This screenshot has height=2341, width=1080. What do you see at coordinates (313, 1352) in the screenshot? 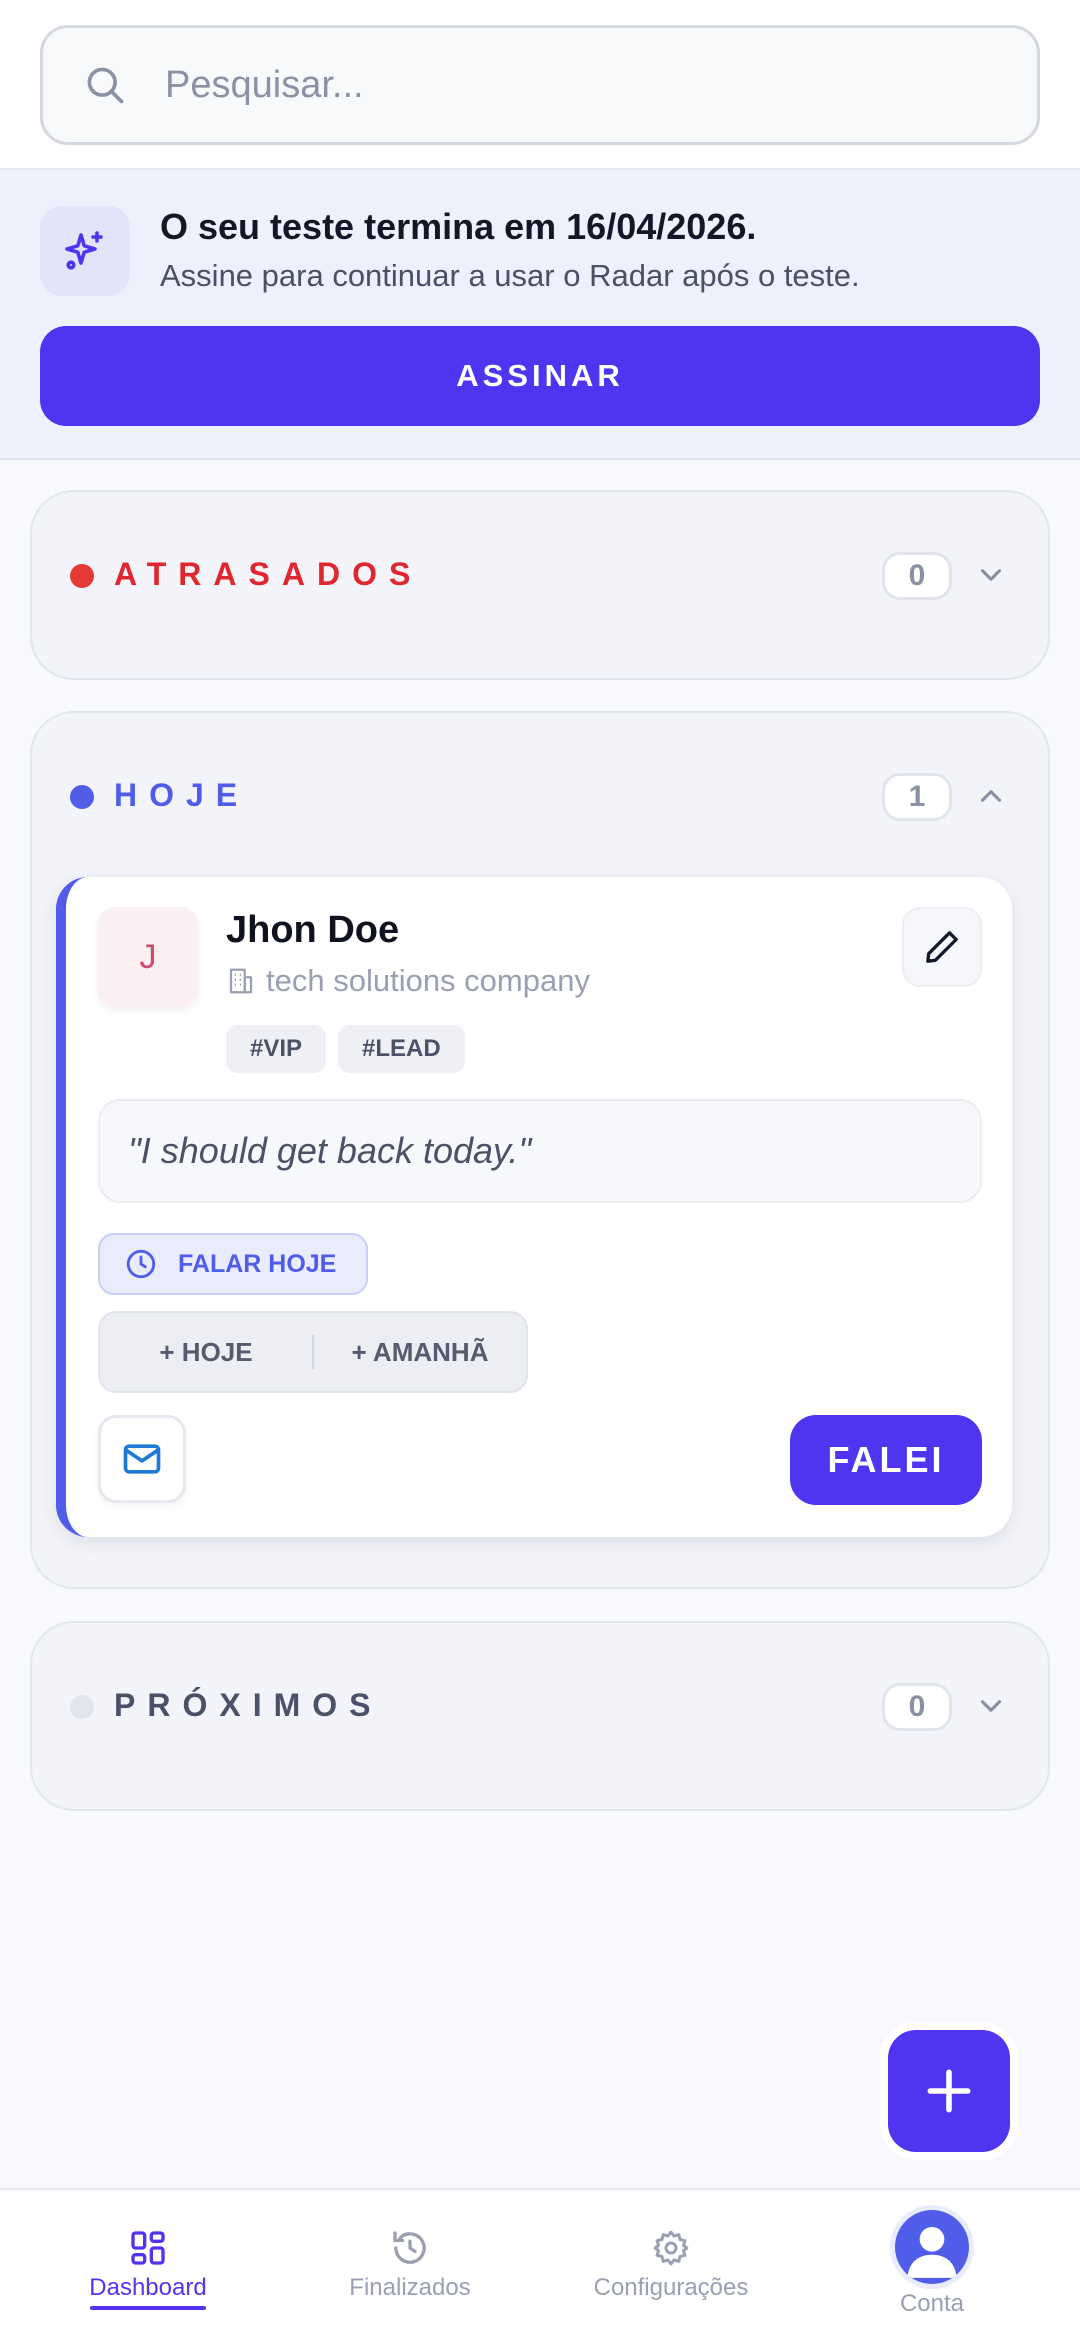
I see `snooze-control: + HOJE + AMANHÃ` at bounding box center [313, 1352].